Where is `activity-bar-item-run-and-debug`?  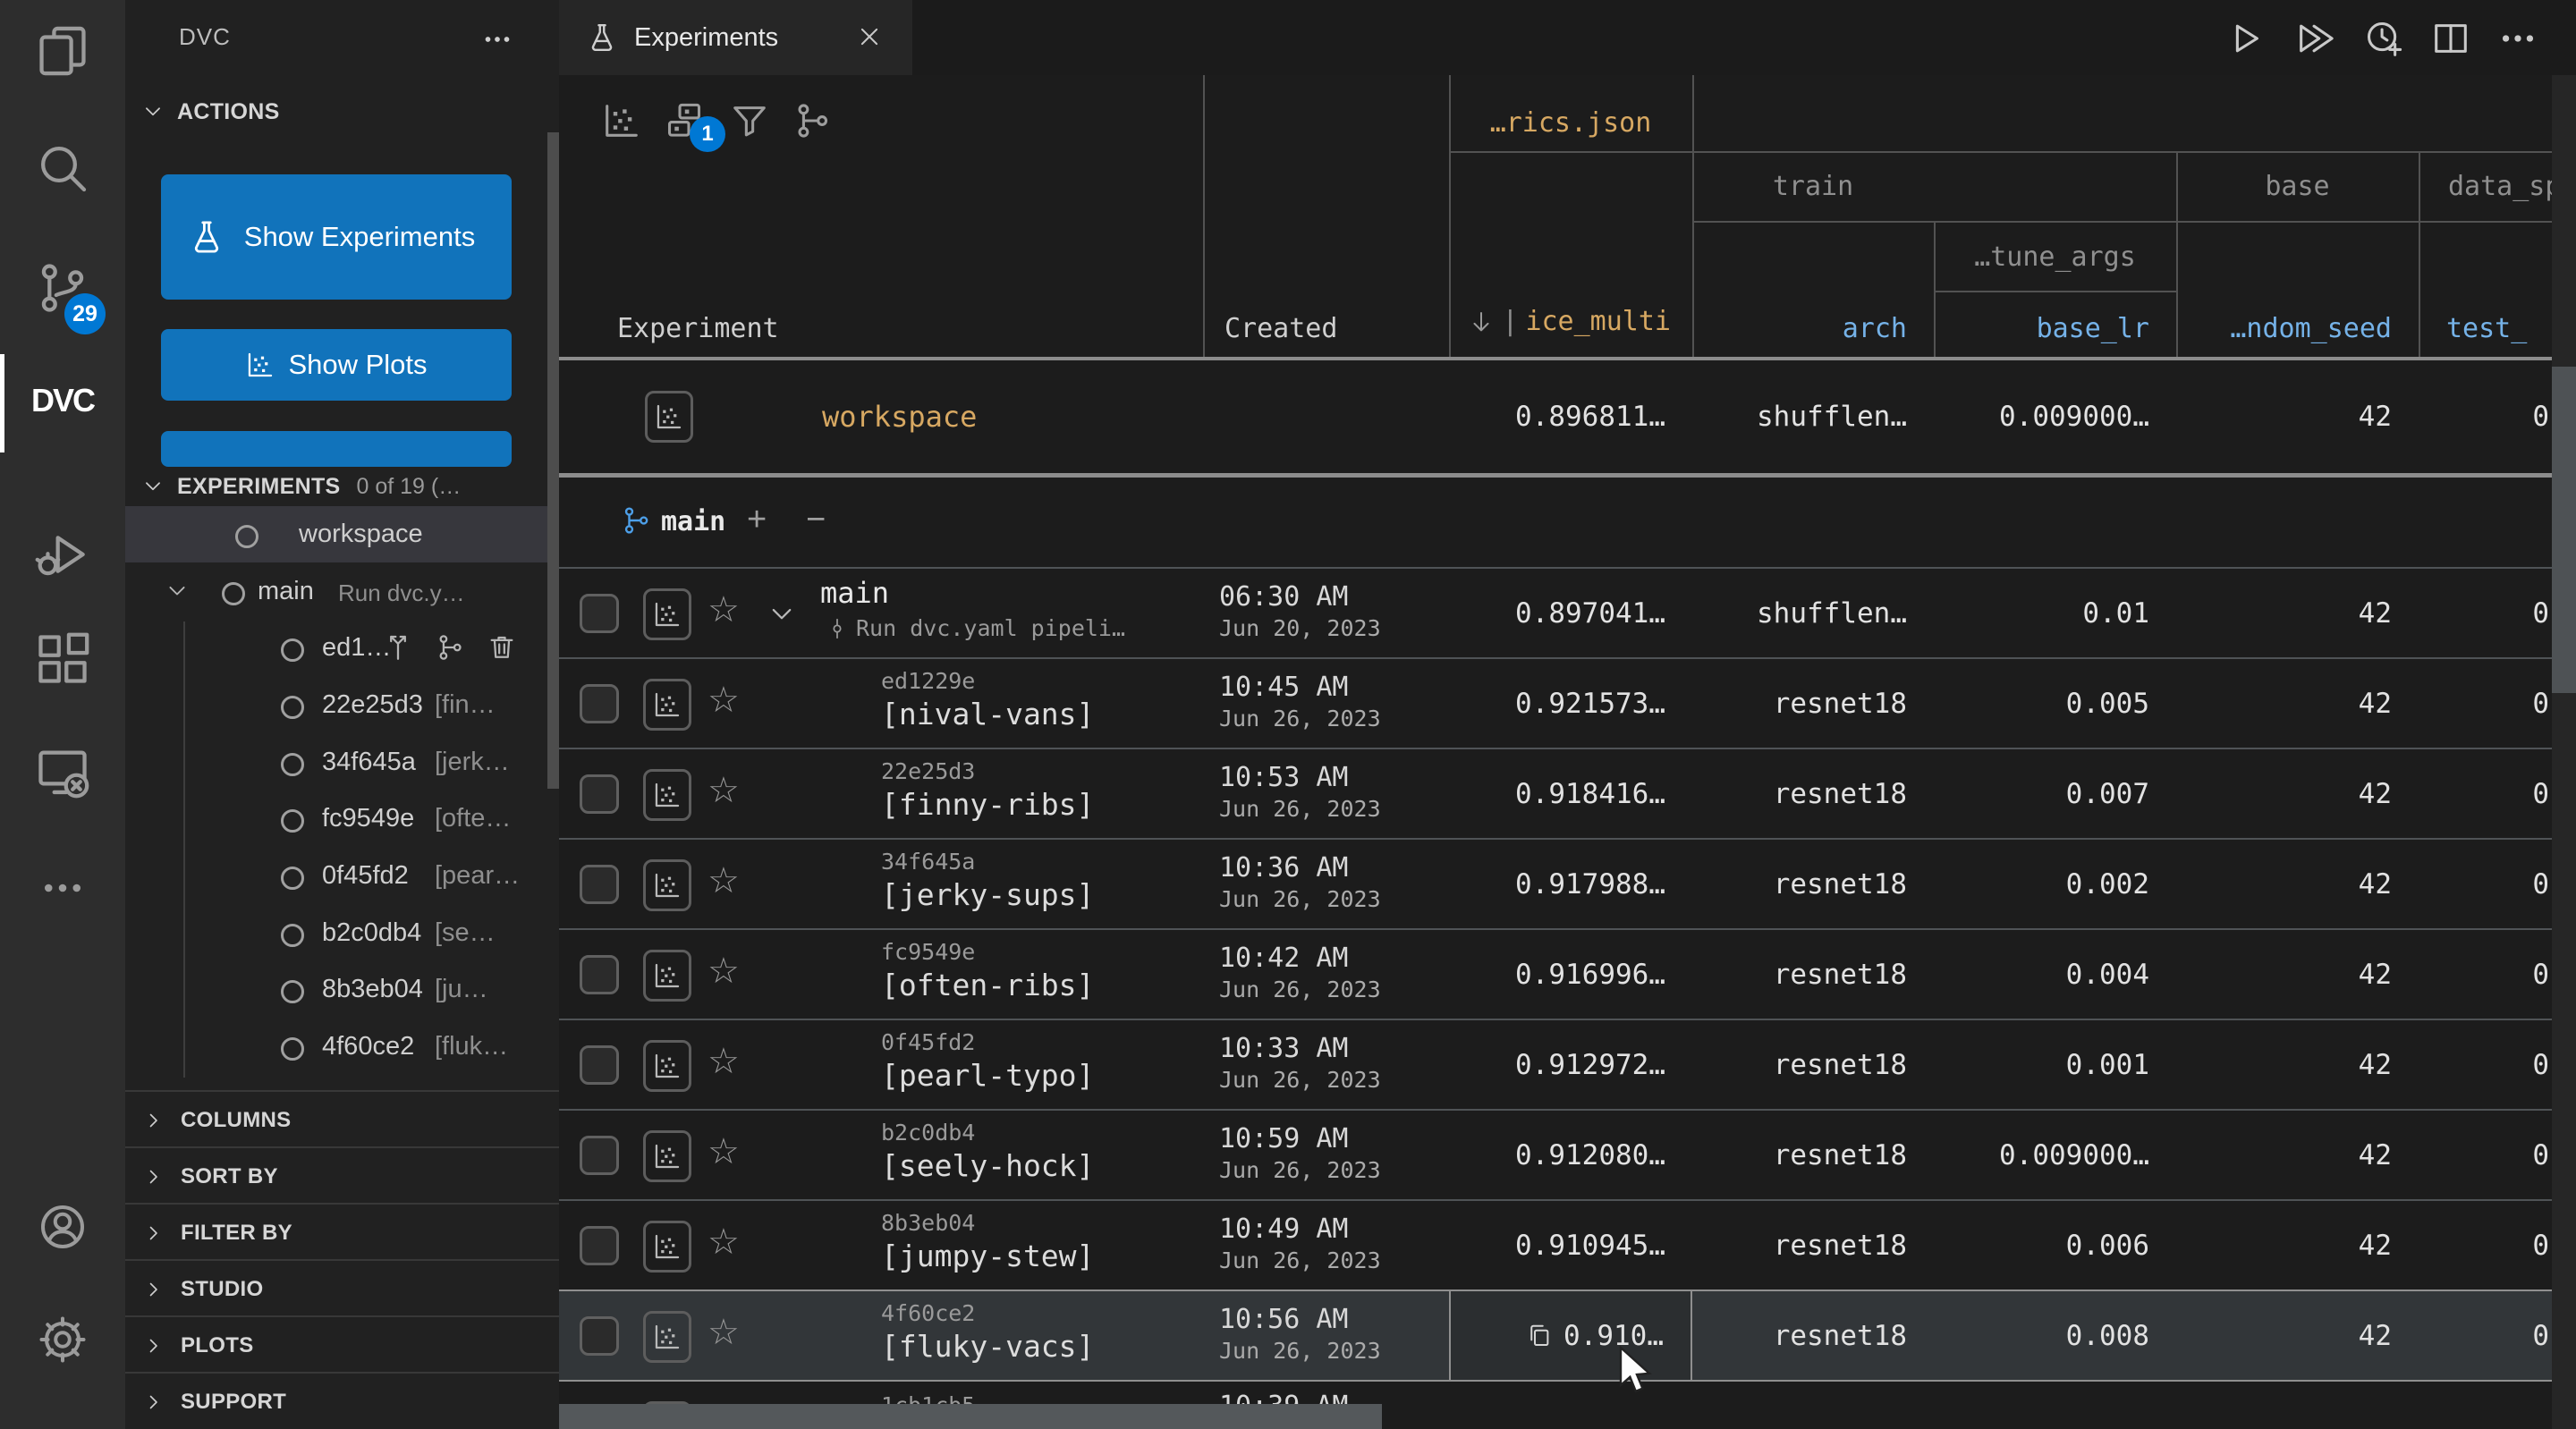 activity-bar-item-run-and-debug is located at coordinates (62, 554).